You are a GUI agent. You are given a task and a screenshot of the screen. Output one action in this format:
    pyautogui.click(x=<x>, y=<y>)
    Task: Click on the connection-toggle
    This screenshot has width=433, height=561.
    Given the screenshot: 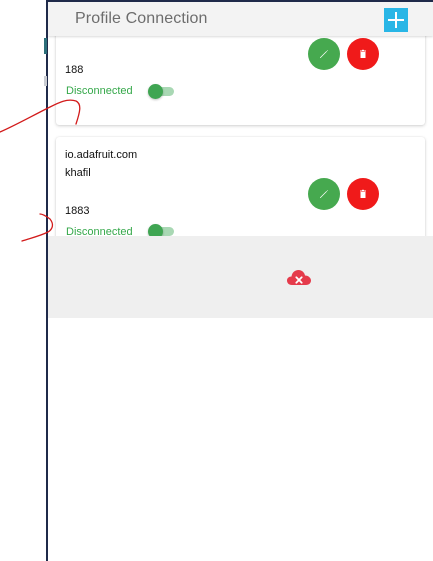 What is the action you would take?
    pyautogui.click(x=161, y=91)
    